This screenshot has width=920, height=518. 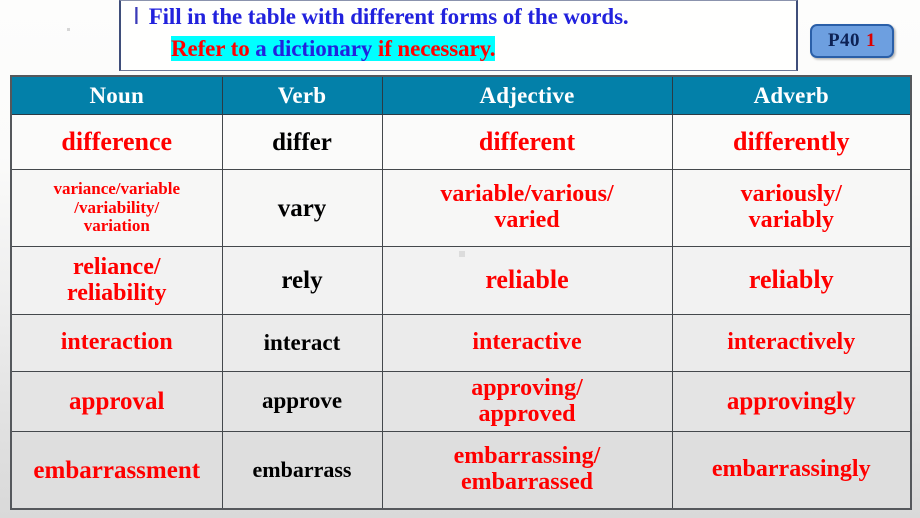 What do you see at coordinates (791, 142) in the screenshot?
I see `cell-adverb-1: differently` at bounding box center [791, 142].